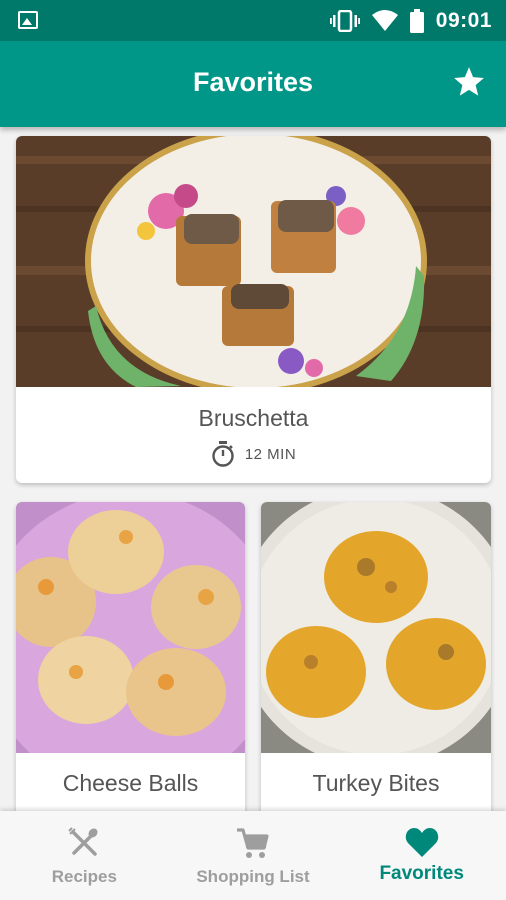 The image size is (506, 900). What do you see at coordinates (28, 20) in the screenshot?
I see `gallery-notification-icon` at bounding box center [28, 20].